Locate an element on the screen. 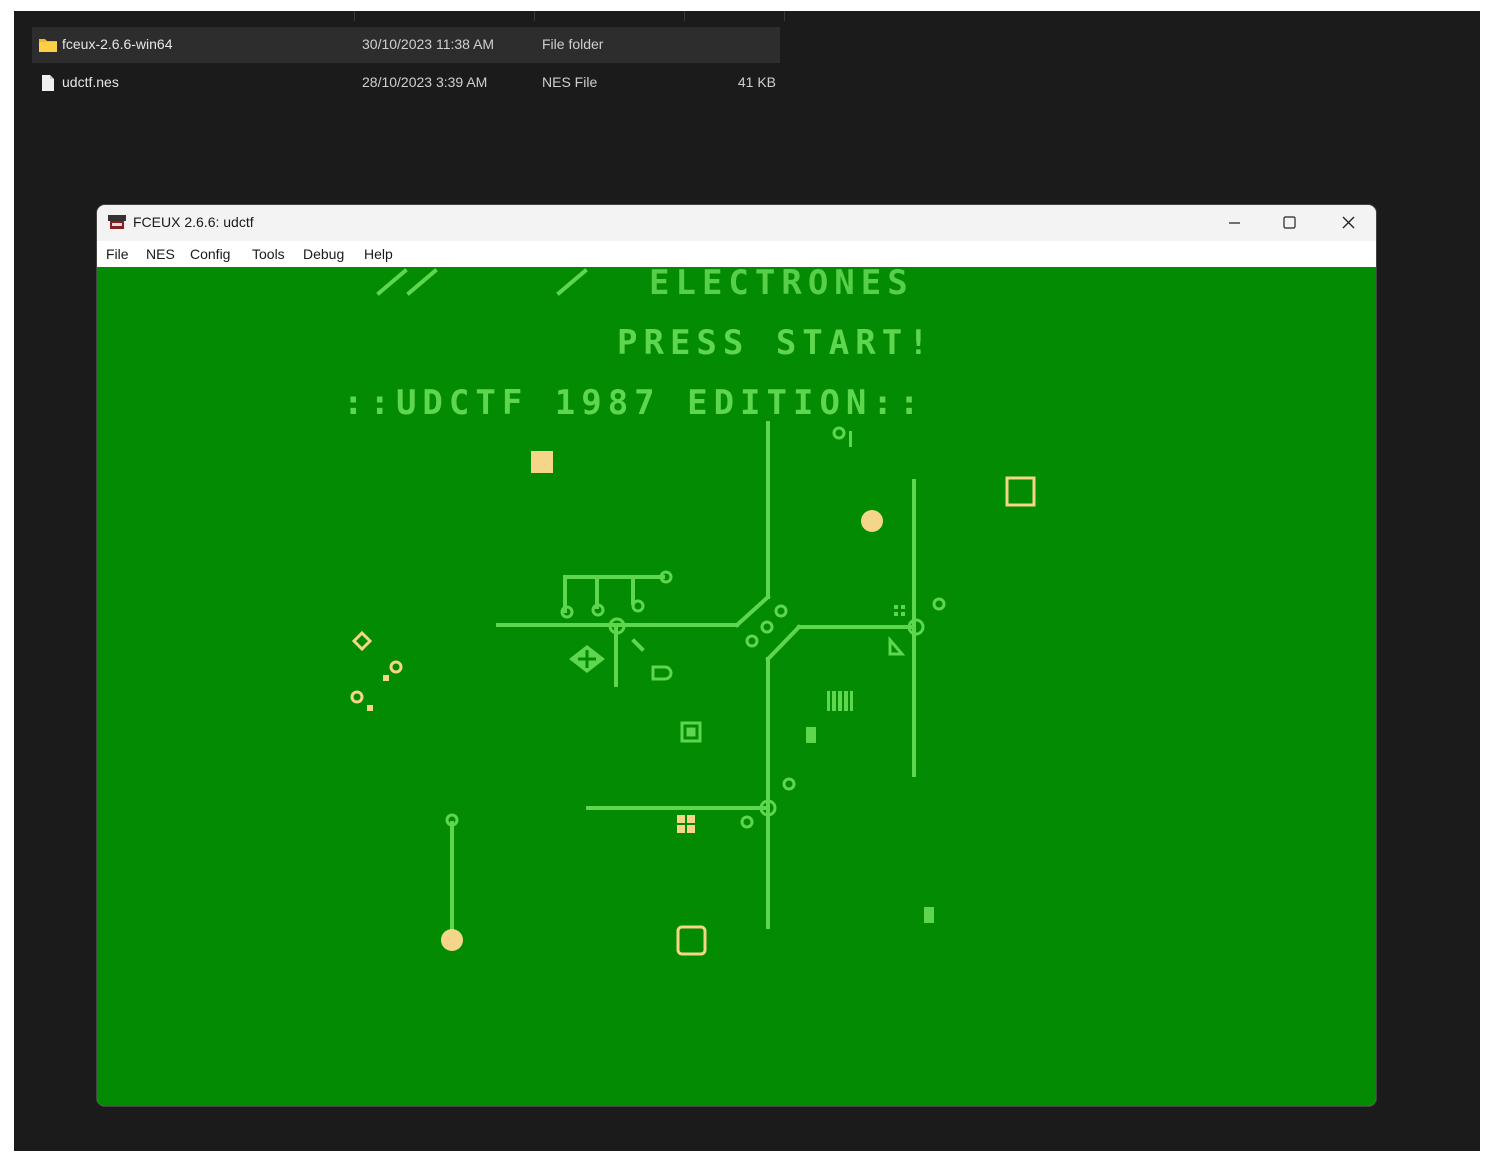  maximize-button is located at coordinates (1290, 223).